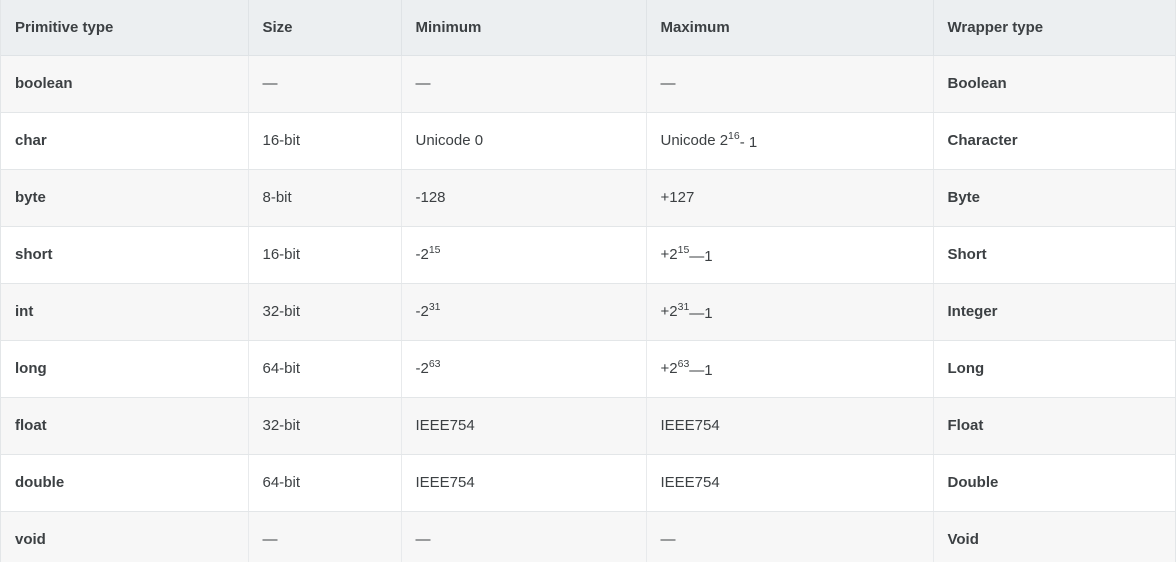 The image size is (1176, 562). I want to click on cell-wrapper: Integer, so click(1054, 312).